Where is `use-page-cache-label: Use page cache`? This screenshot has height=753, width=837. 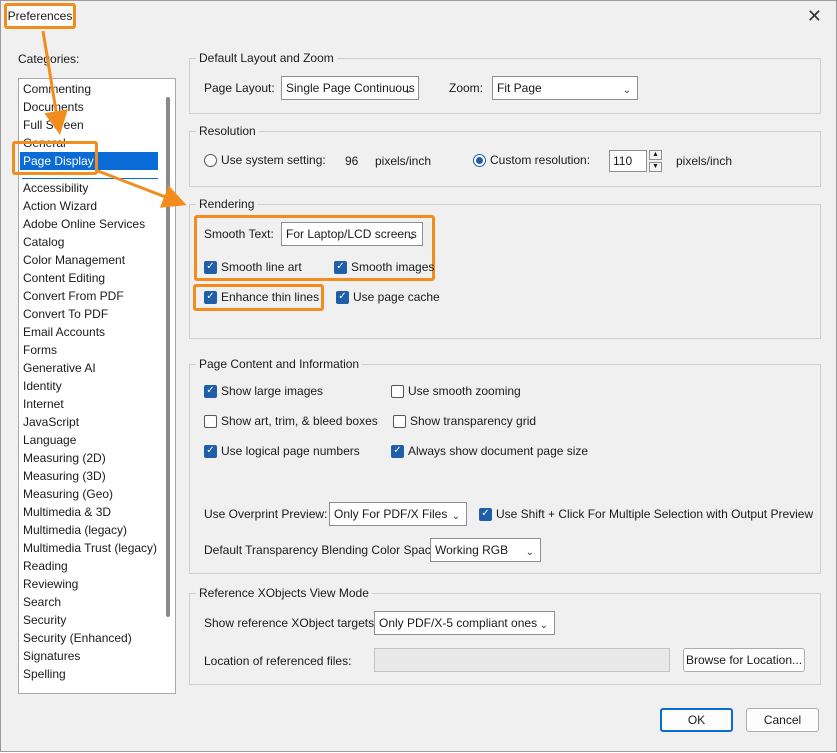
use-page-cache-label: Use page cache is located at coordinates (396, 297).